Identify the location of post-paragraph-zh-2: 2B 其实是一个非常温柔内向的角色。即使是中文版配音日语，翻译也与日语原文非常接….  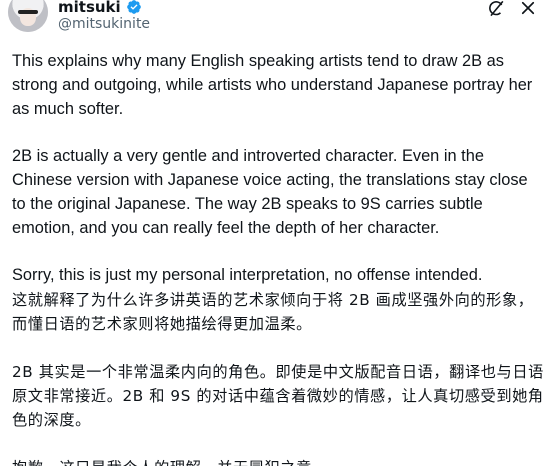
(278, 395).